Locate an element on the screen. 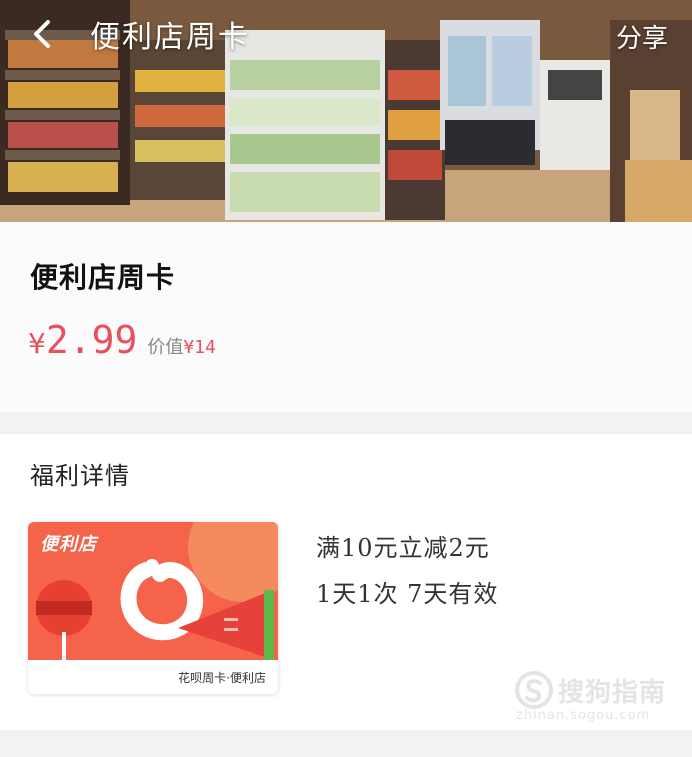  card-brand-label: 便利店 is located at coordinates (68, 544).